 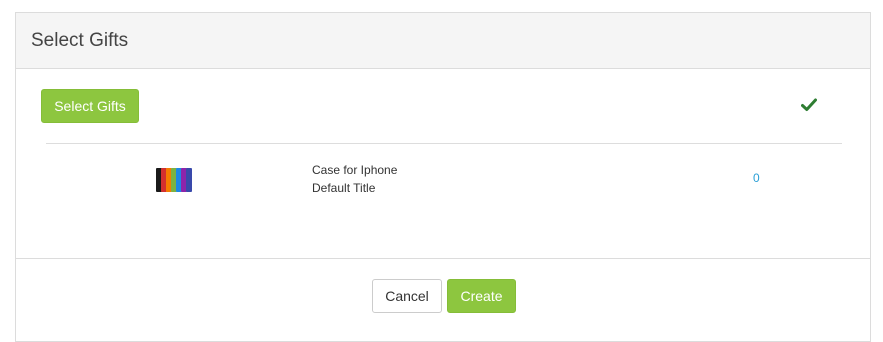 I want to click on list-item: Case for Iphone Default Title 0, so click(x=444, y=181).